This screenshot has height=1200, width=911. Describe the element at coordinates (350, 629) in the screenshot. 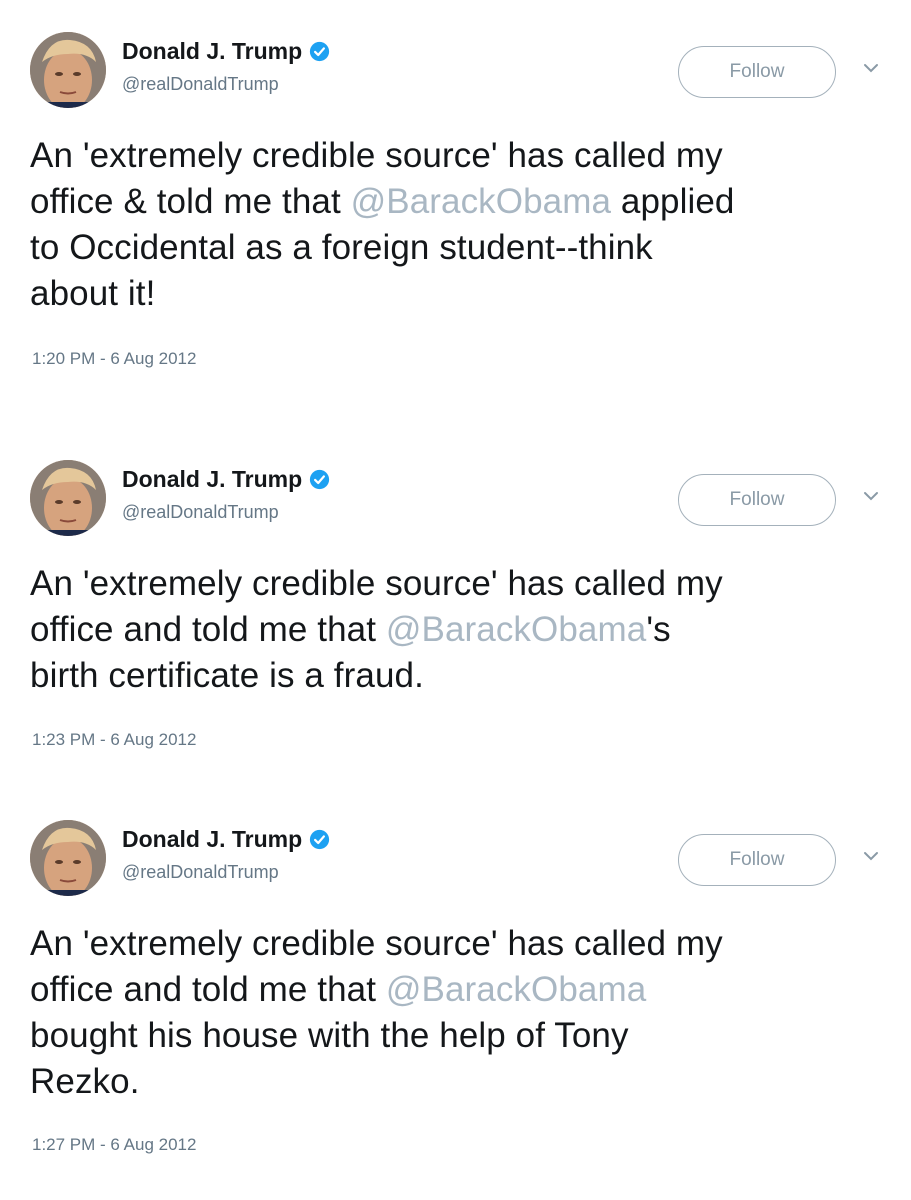

I see `tweet-text-line: office and told me that @BarackObama's` at that location.